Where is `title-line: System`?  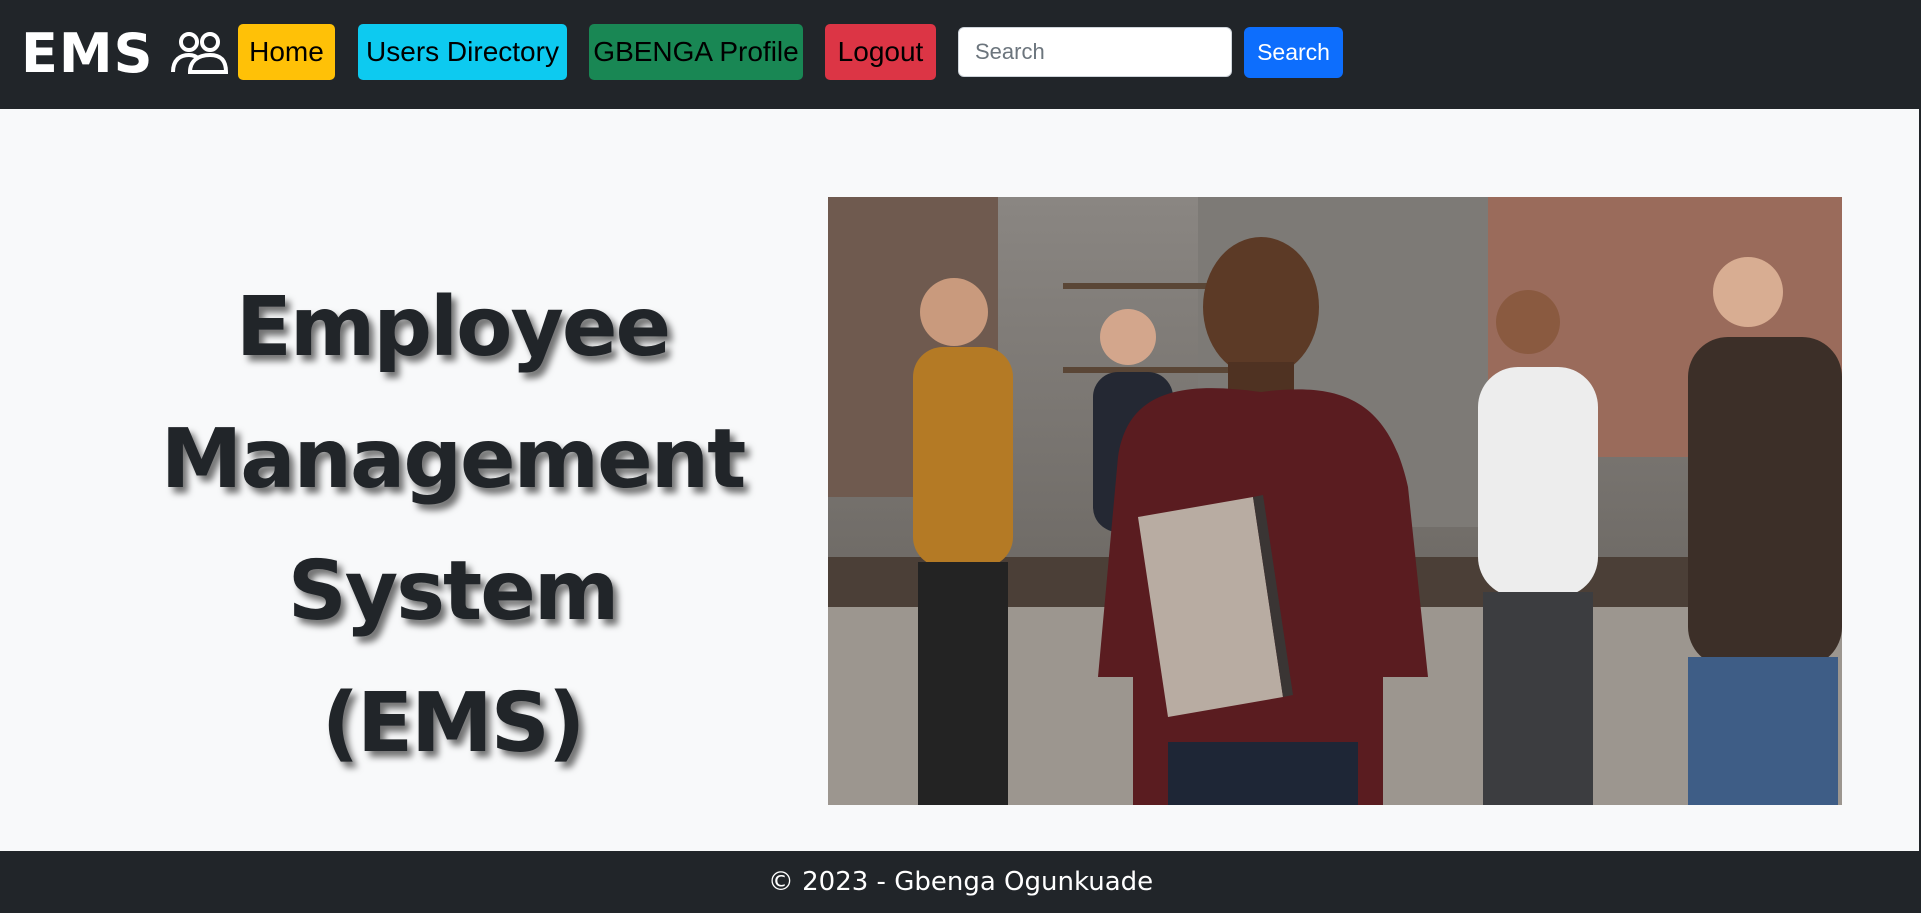
title-line: System is located at coordinates (453, 591).